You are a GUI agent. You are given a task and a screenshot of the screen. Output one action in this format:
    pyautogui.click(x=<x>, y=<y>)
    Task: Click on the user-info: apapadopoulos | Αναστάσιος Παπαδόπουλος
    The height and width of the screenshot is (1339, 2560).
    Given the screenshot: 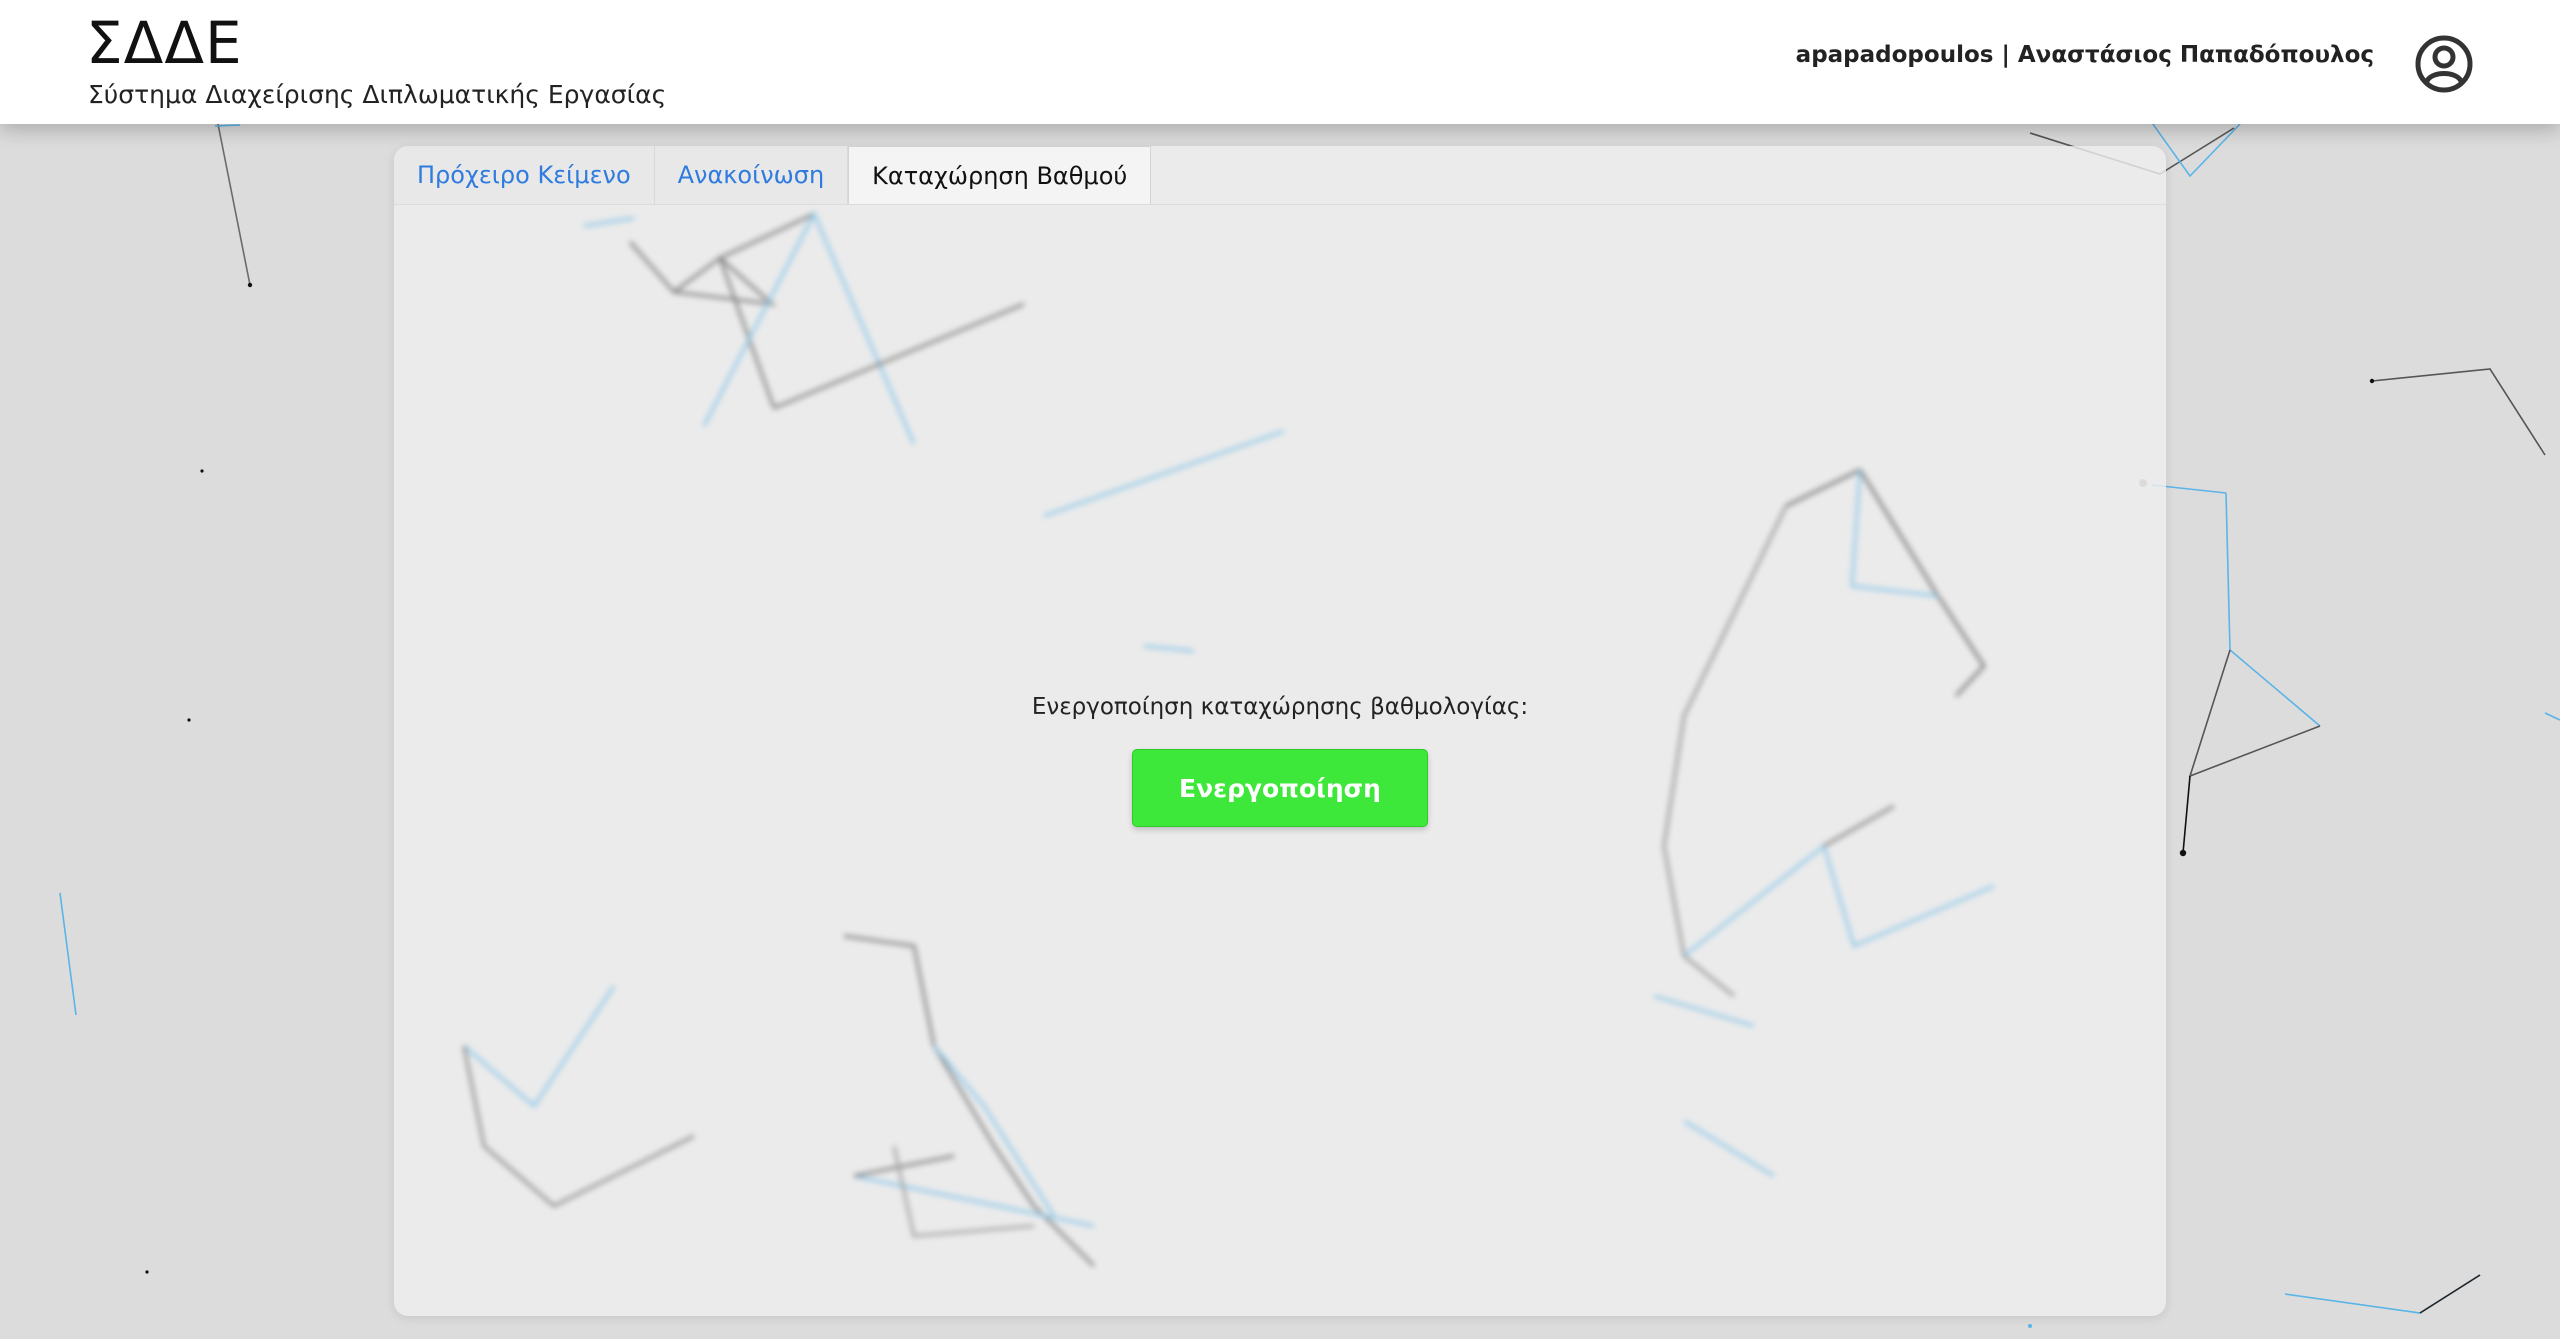 What is the action you would take?
    pyautogui.click(x=2085, y=55)
    